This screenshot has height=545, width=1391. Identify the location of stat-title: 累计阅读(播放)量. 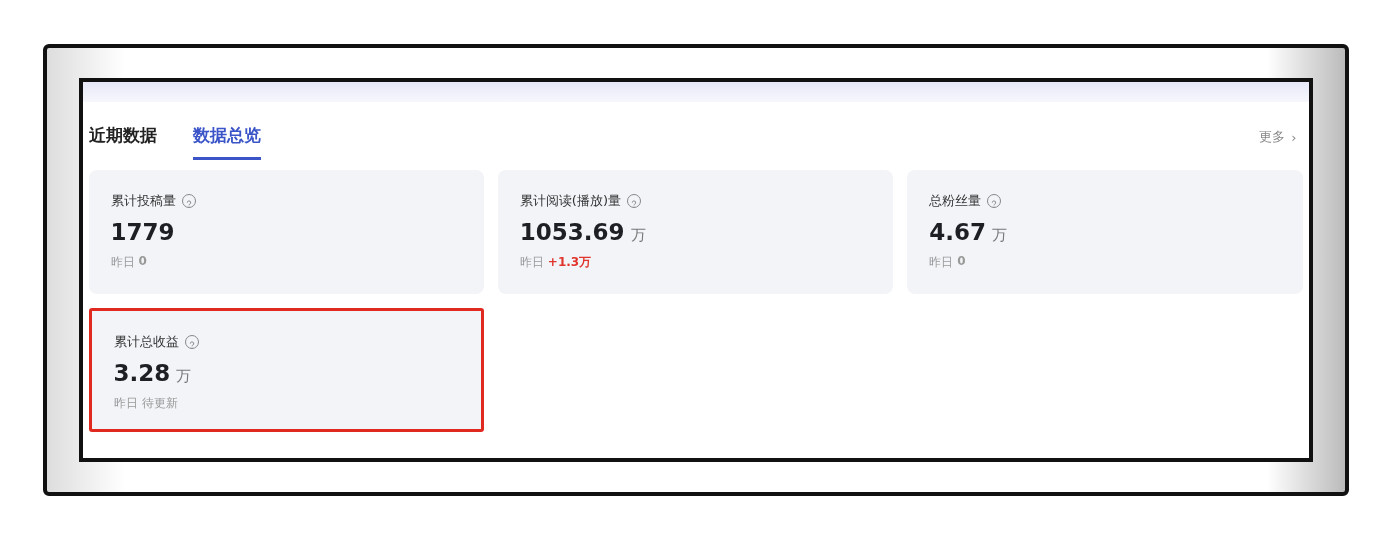
(570, 201).